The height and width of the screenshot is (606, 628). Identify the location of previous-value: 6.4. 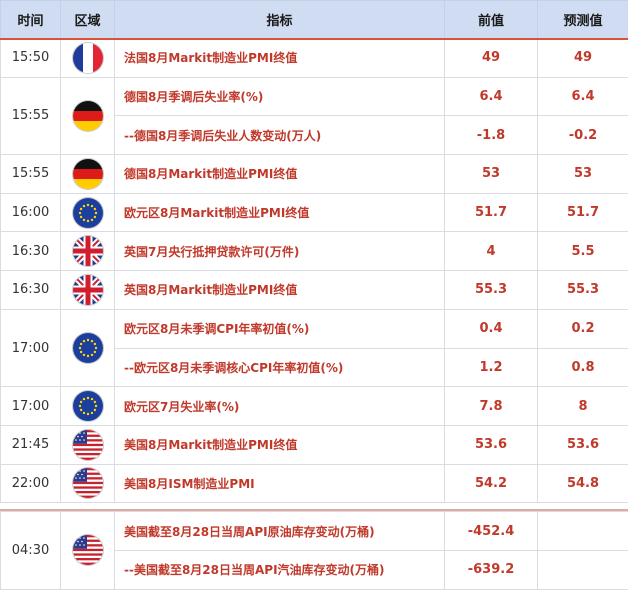
(491, 96).